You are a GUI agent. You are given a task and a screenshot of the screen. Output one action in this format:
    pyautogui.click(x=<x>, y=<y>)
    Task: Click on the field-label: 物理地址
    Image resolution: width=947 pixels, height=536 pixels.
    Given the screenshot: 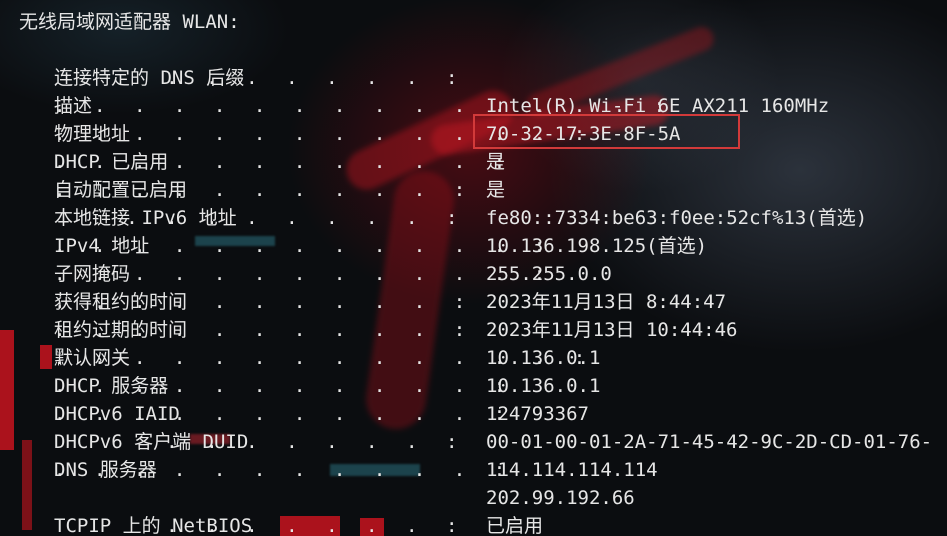 What is the action you would take?
    pyautogui.click(x=92, y=134)
    